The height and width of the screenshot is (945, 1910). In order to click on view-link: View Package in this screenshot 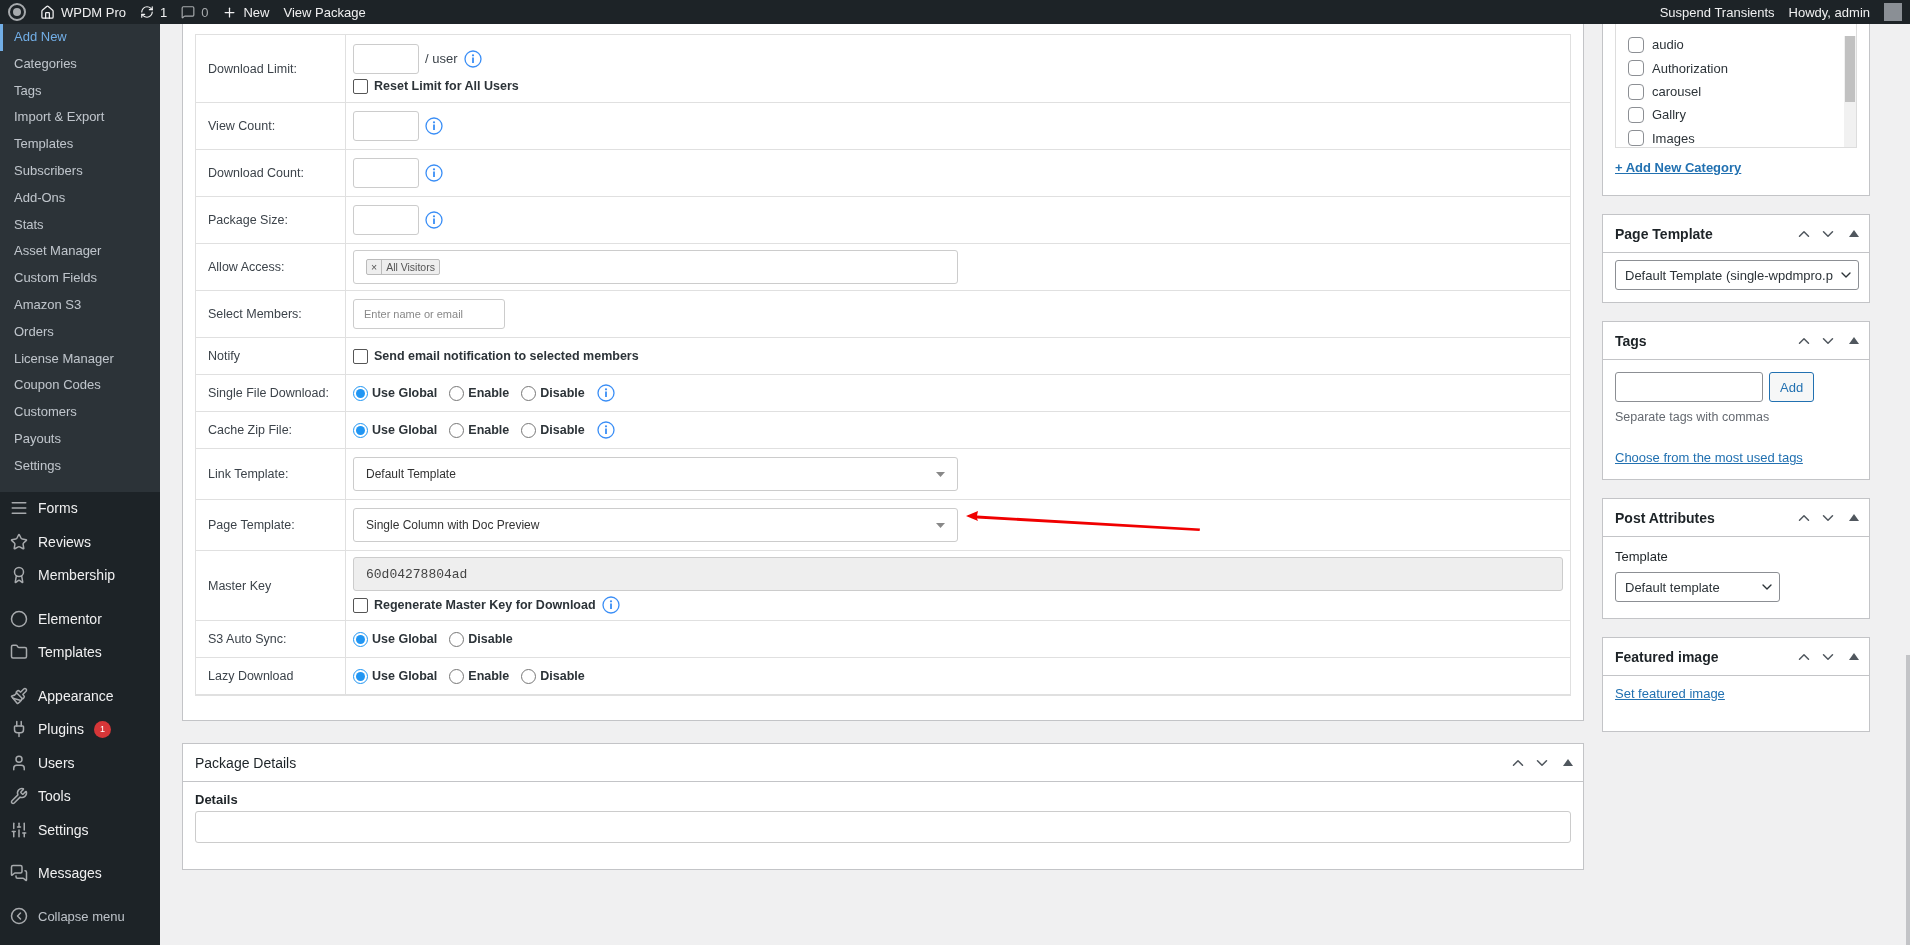, I will do `click(324, 12)`.